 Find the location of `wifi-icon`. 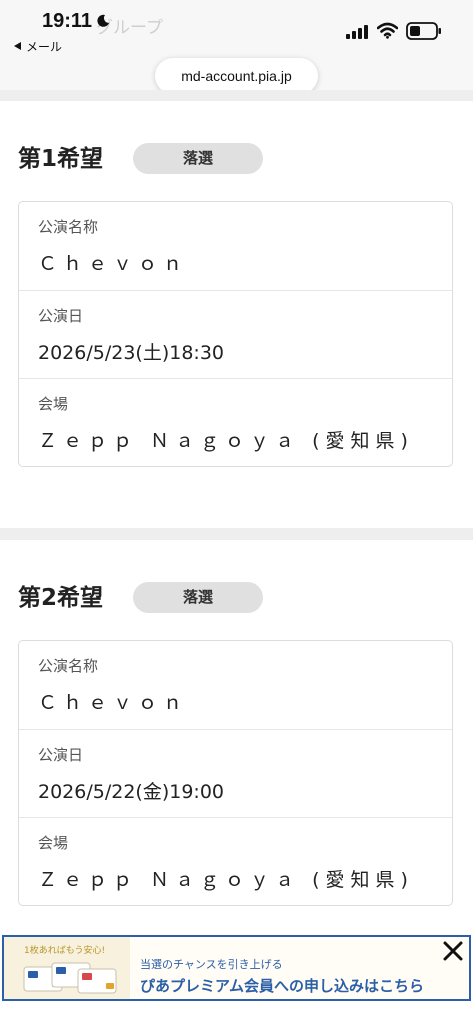

wifi-icon is located at coordinates (387, 30).